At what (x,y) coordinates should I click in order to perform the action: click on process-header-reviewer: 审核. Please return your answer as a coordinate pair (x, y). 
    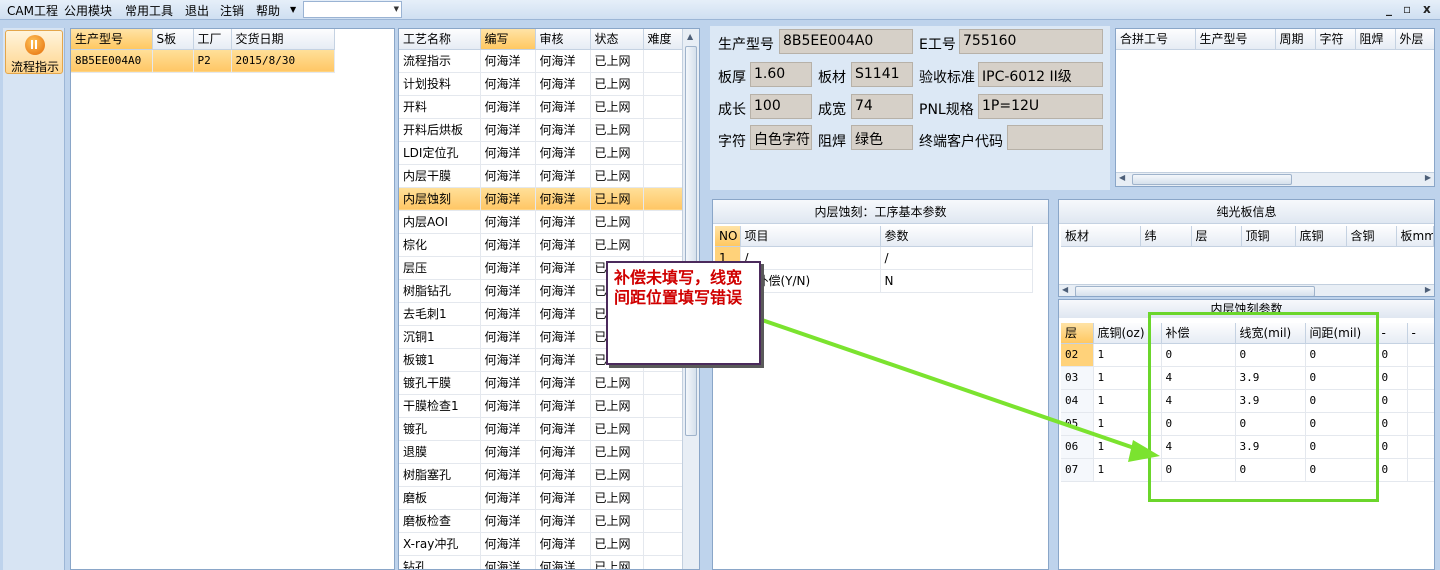
    Looking at the image, I should click on (563, 39).